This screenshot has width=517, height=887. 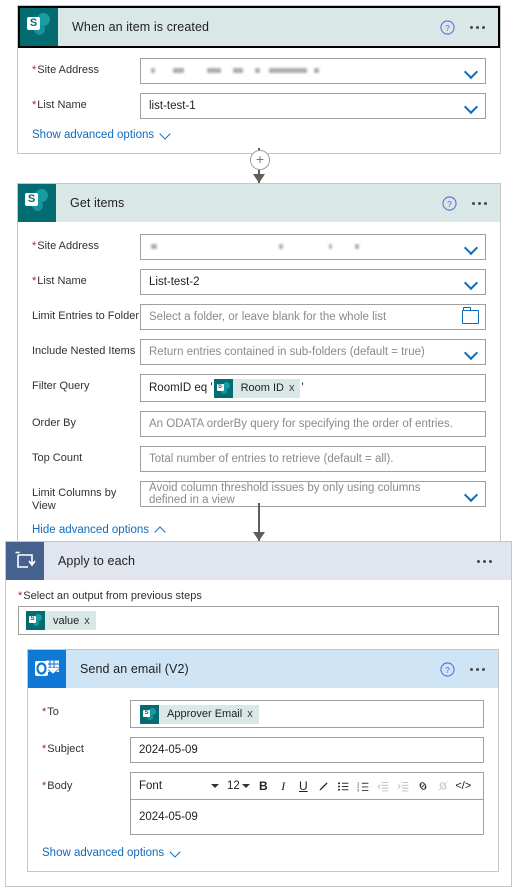 I want to click on decrease-indent-icon, so click(x=383, y=786).